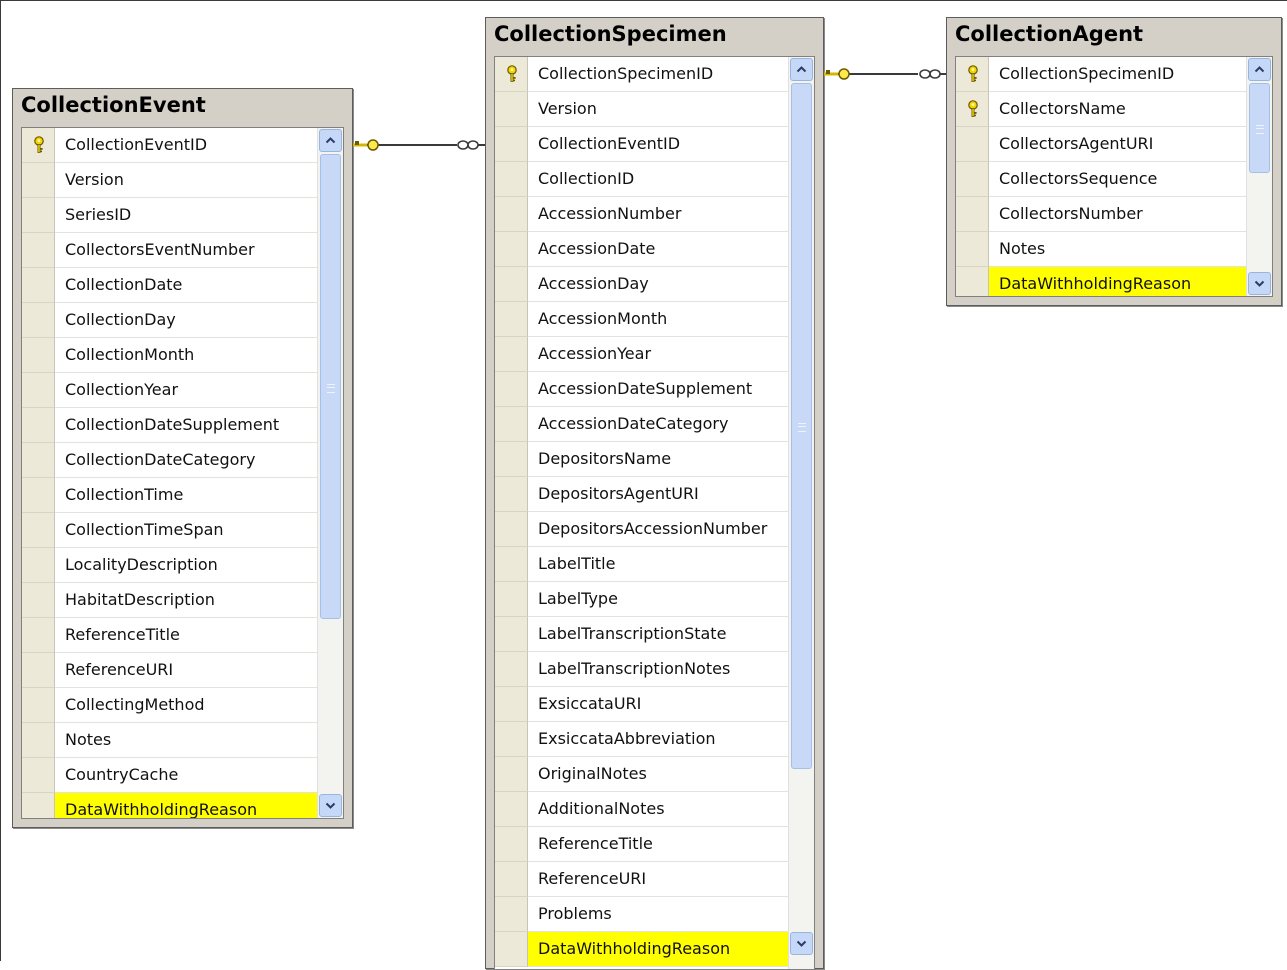  What do you see at coordinates (641, 634) in the screenshot?
I see `column-row: LabelTranscriptionState` at bounding box center [641, 634].